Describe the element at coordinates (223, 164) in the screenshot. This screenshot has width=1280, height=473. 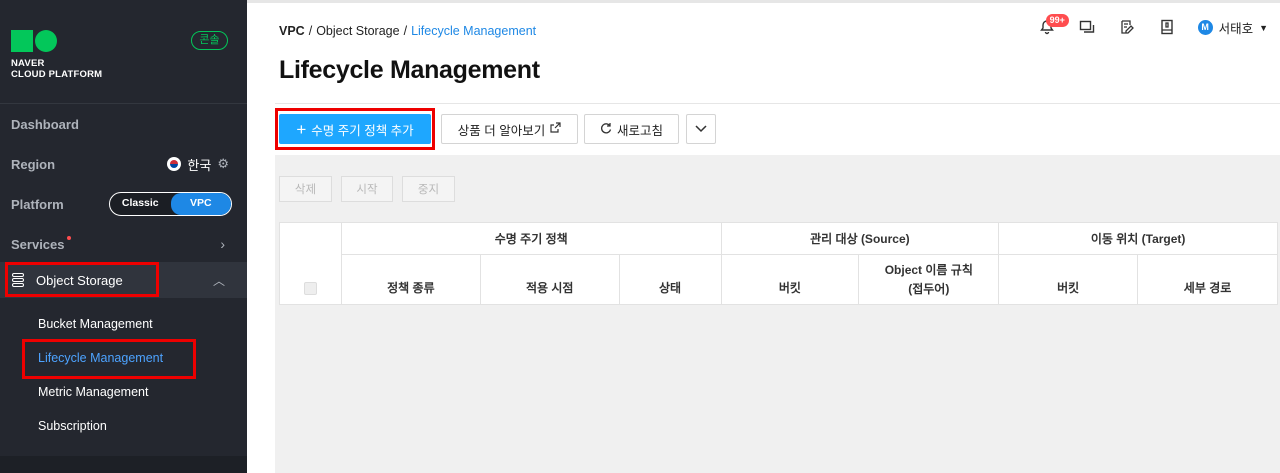
I see `gear-icon: ⚙` at that location.